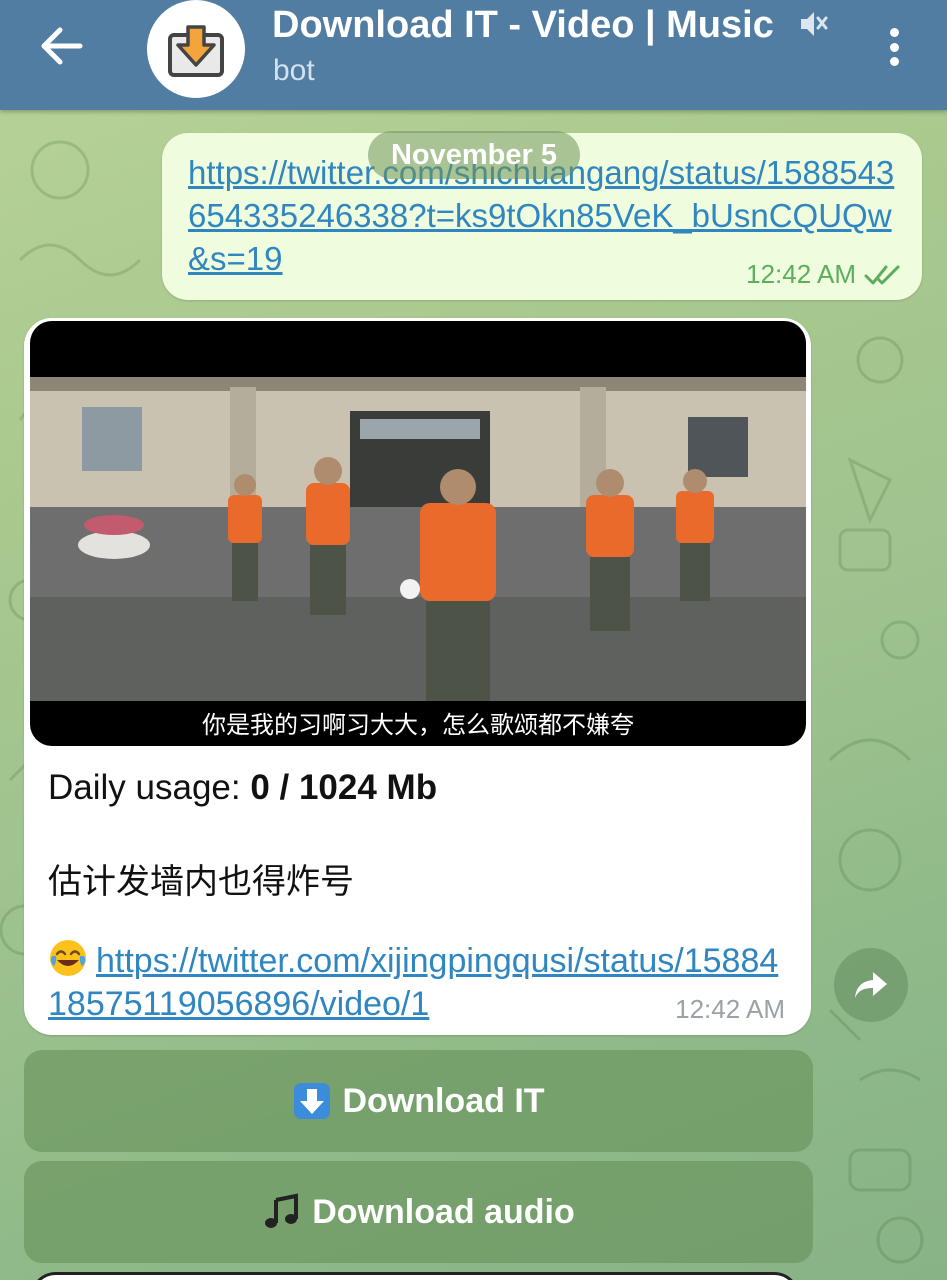 The width and height of the screenshot is (947, 1280). Describe the element at coordinates (474, 155) in the screenshot. I see `date-separator: November 5` at that location.